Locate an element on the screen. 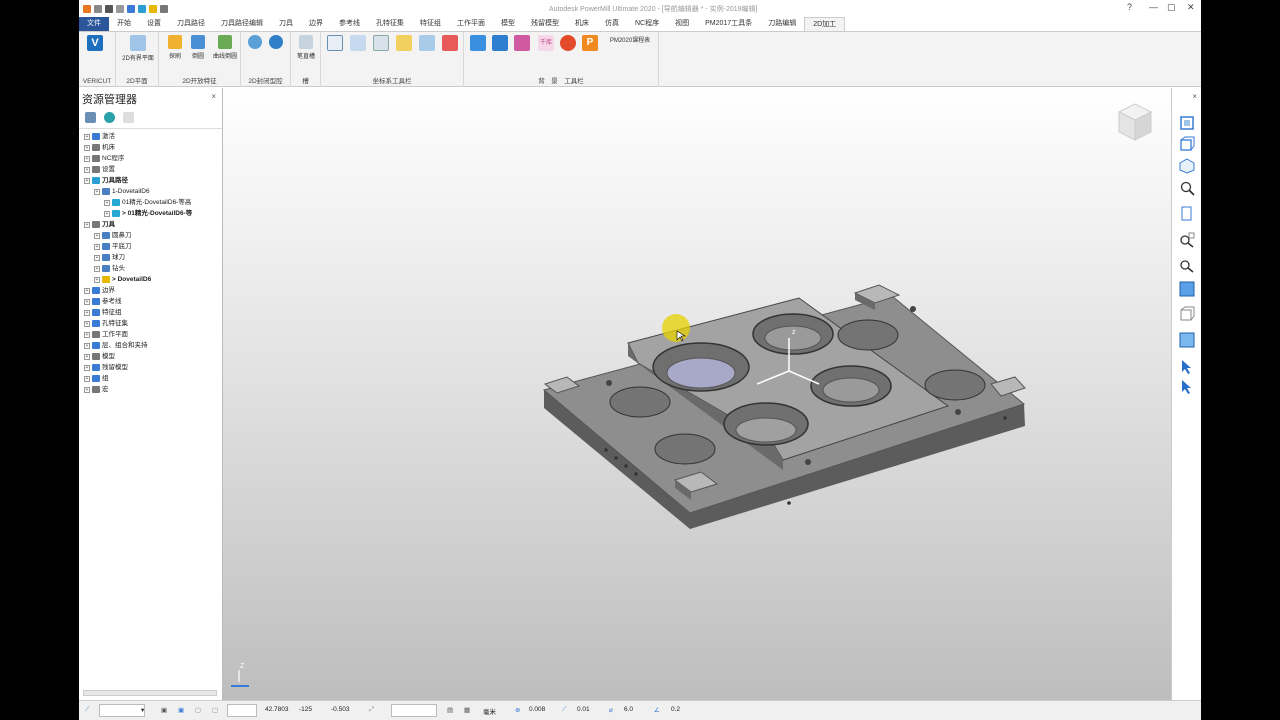  minimize-icon: — is located at coordinates (1153, 7).